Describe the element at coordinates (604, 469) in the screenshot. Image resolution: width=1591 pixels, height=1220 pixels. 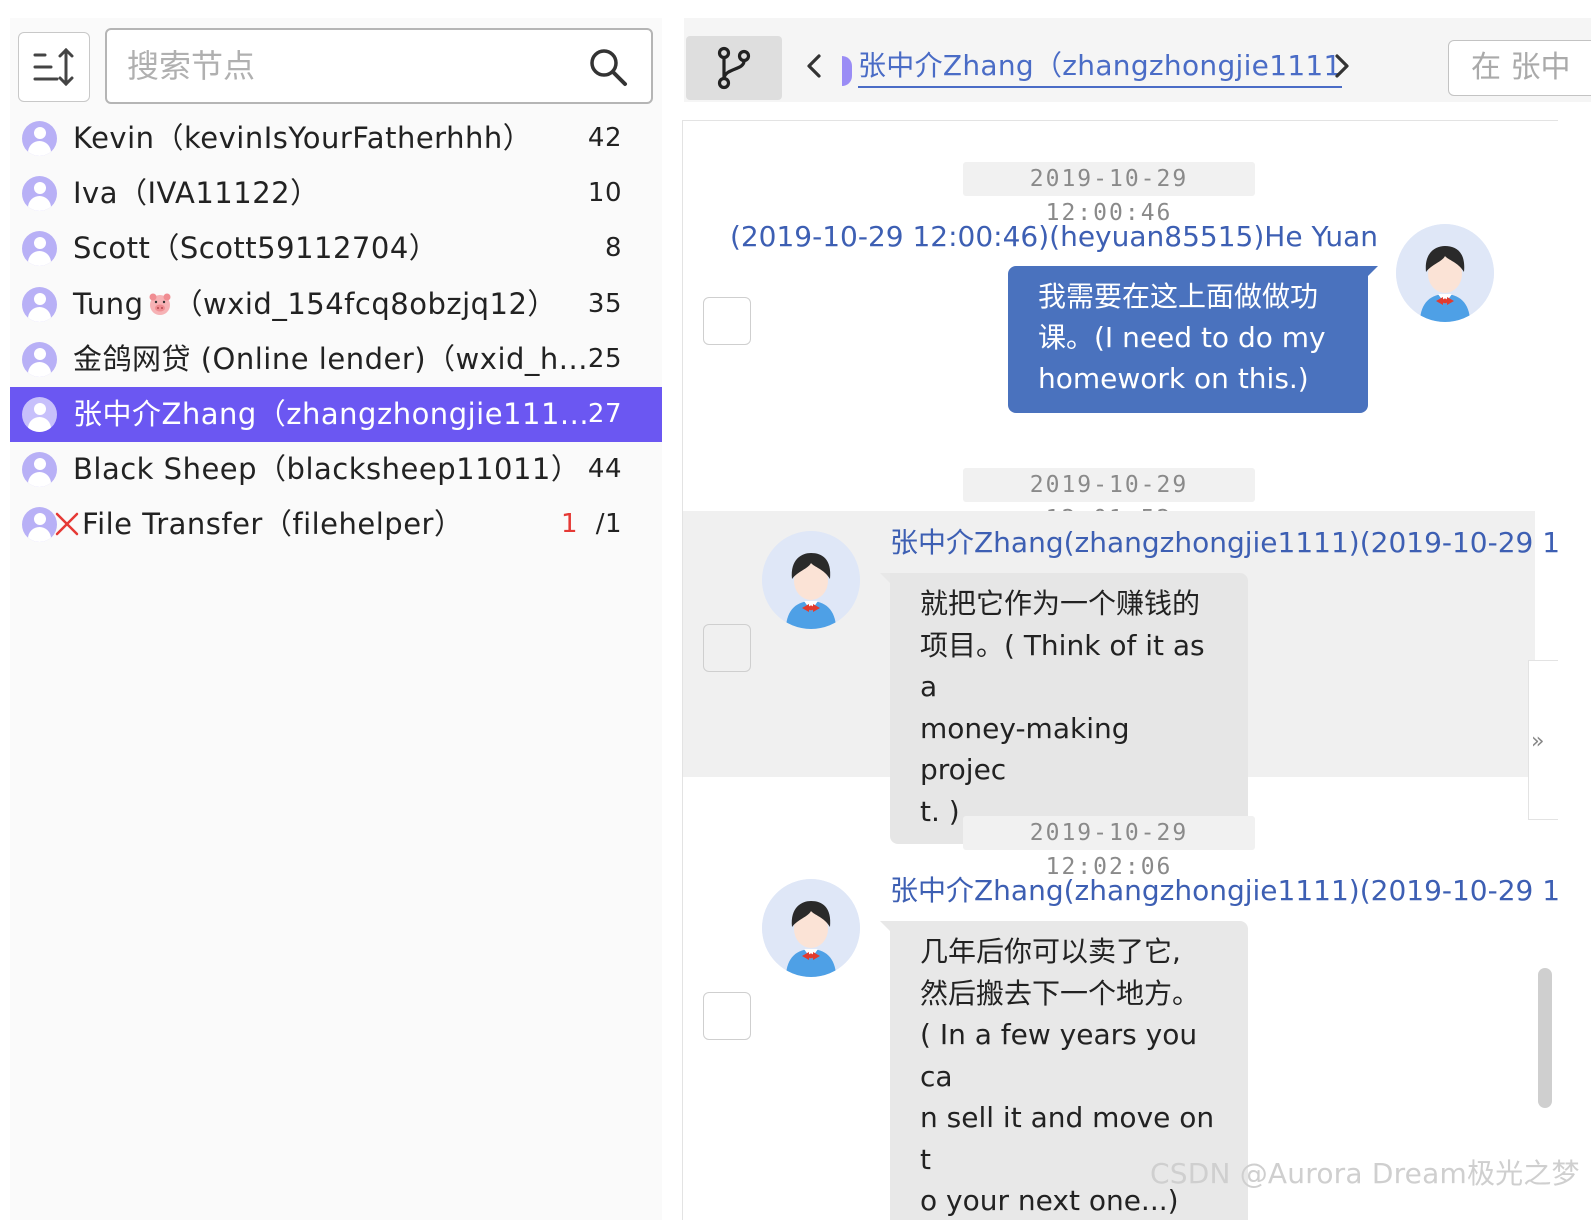
I see `message-count: 44` at that location.